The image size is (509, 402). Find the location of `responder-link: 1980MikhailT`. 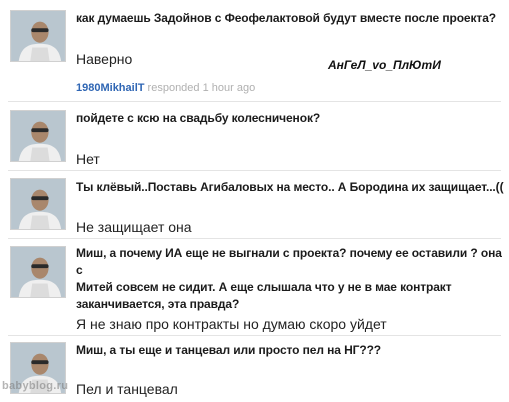

responder-link: 1980MikhailT is located at coordinates (110, 88).